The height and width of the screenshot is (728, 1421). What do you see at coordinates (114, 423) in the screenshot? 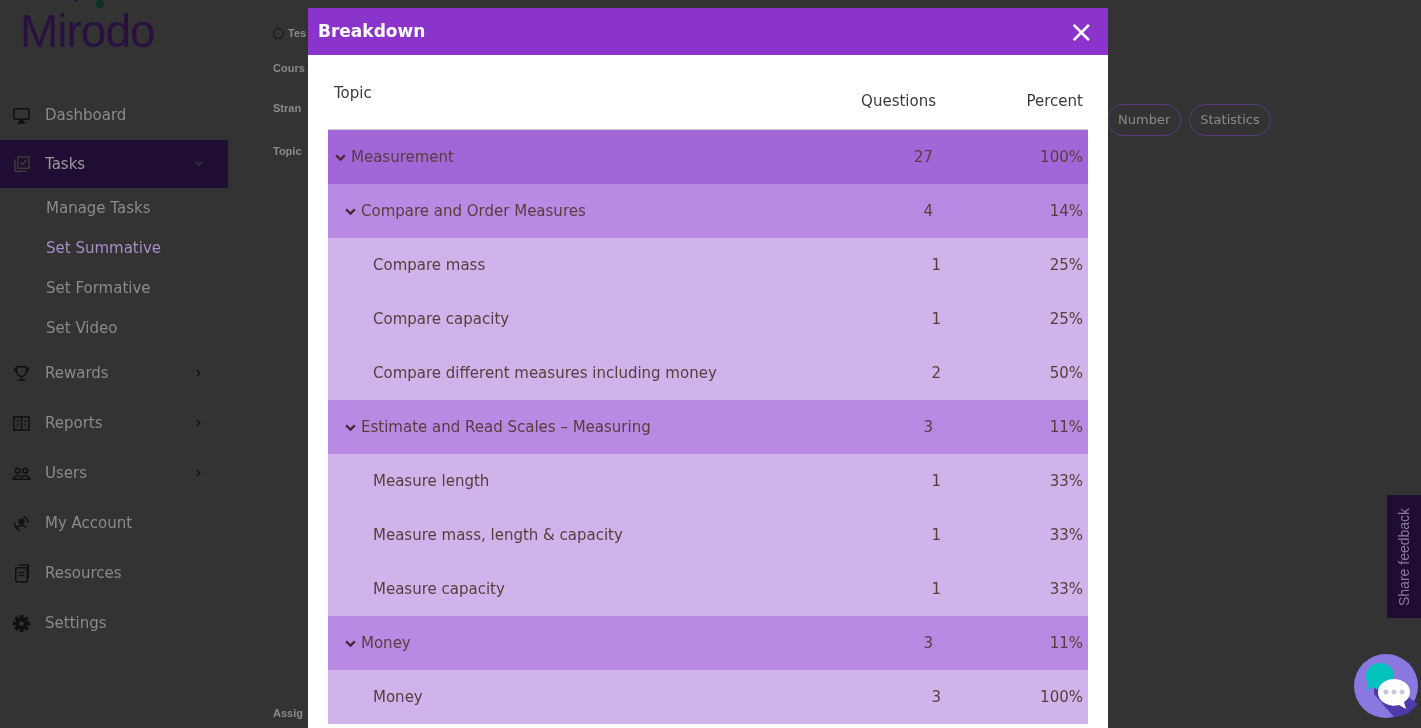
I see `sidebar-item: Reports` at bounding box center [114, 423].